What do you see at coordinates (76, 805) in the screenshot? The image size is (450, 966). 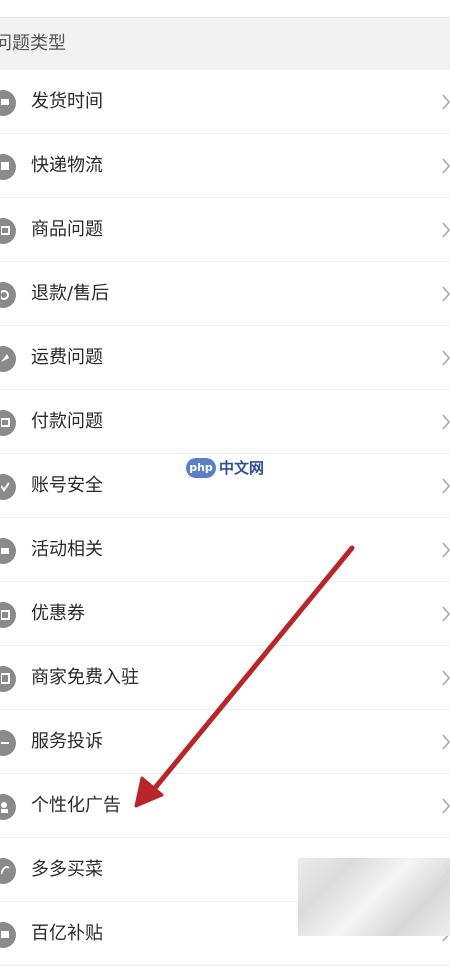 I see `item-label: 个性化广告` at bounding box center [76, 805].